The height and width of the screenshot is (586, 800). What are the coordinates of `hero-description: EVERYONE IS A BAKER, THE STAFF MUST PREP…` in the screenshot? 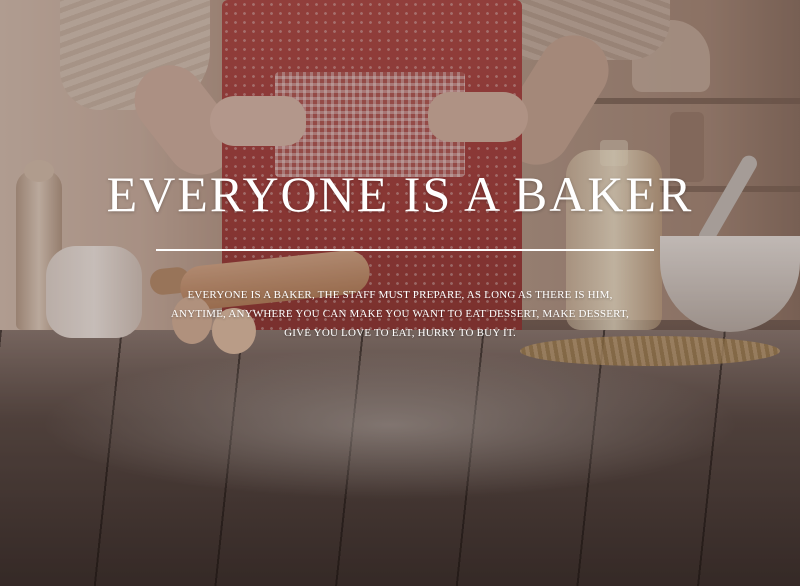 It's located at (400, 314).